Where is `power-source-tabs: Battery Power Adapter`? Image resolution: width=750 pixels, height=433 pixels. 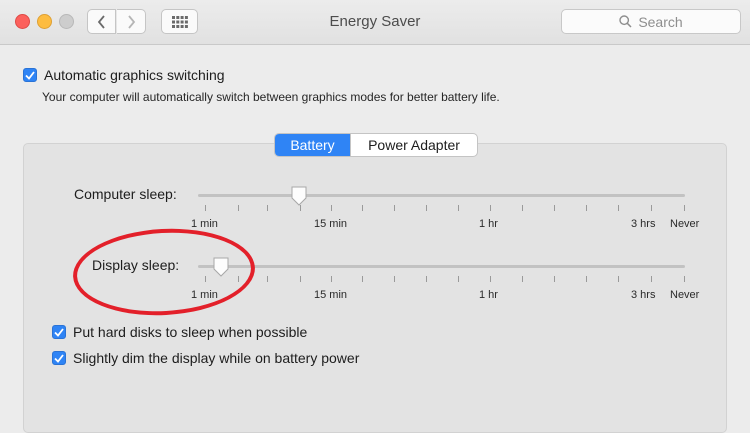
power-source-tabs: Battery Power Adapter is located at coordinates (376, 145).